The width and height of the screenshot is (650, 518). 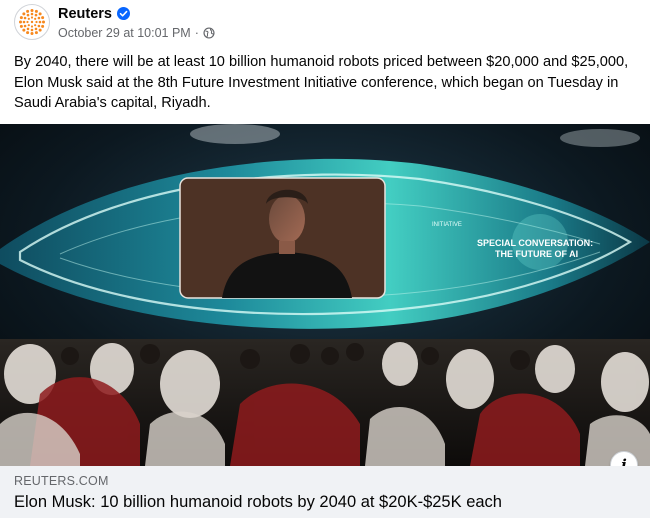 I want to click on screen-text-line2: THE FUTURE OF AI, so click(x=536, y=254).